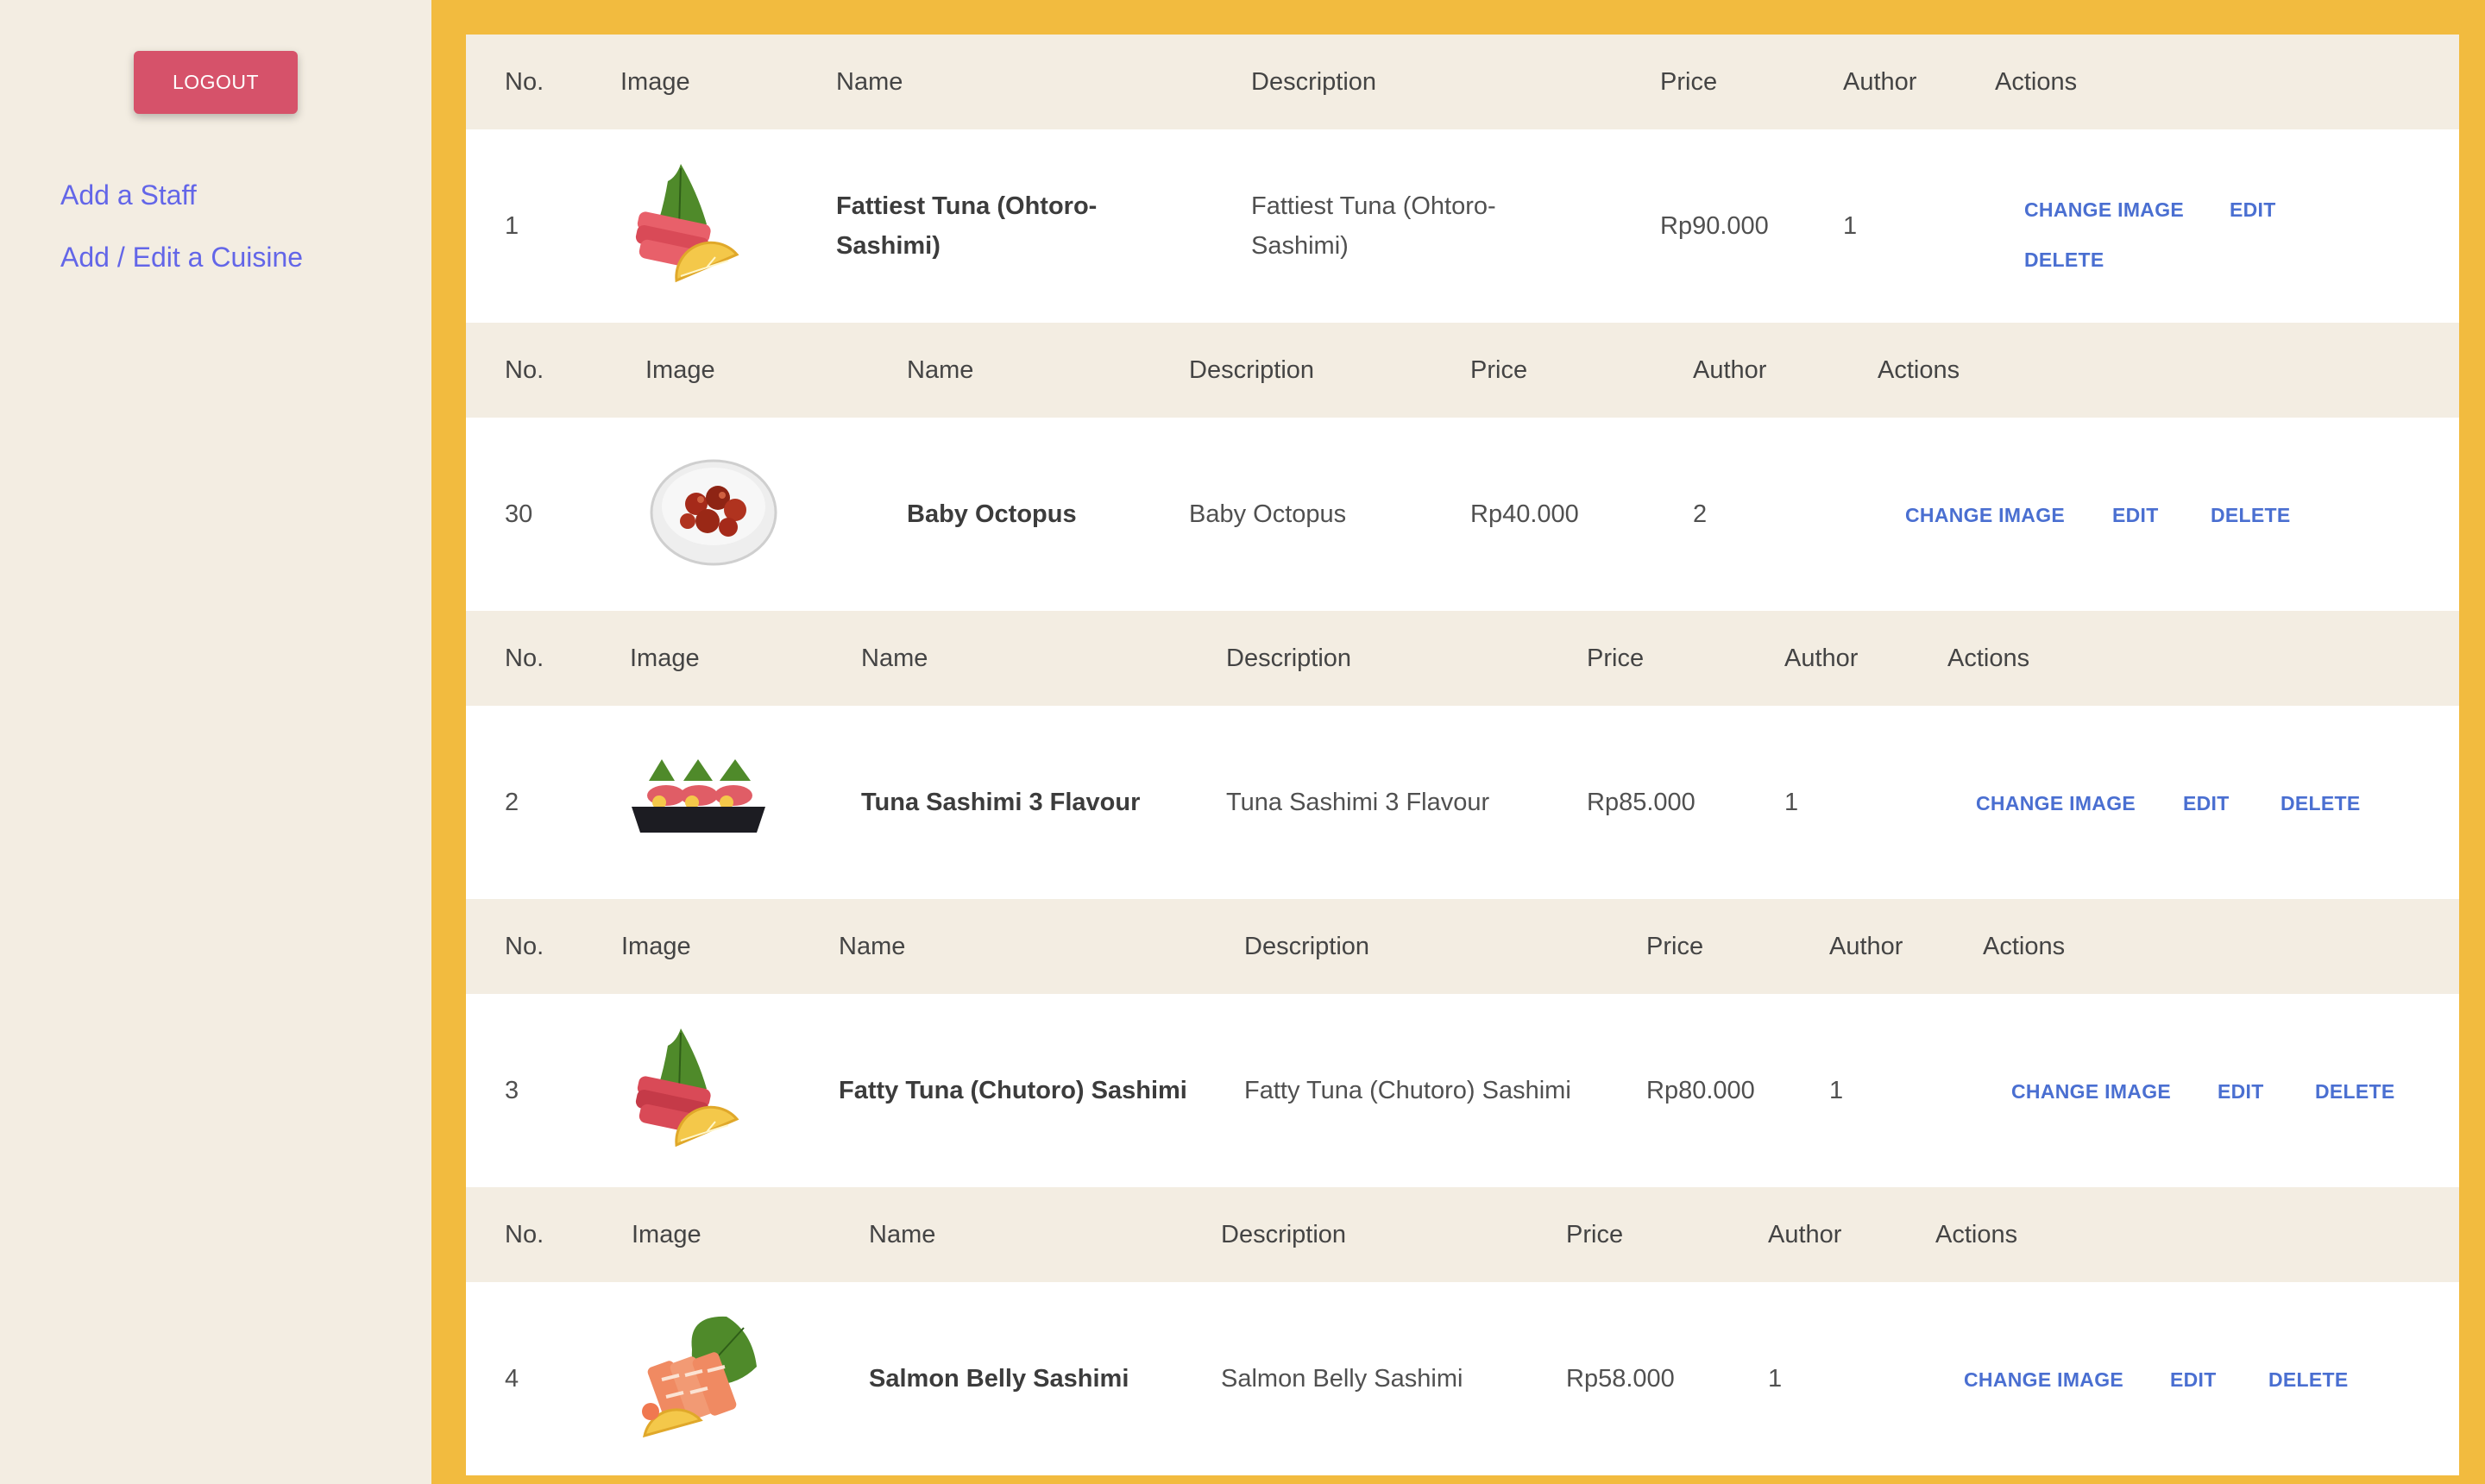  I want to click on salmon-sashimi-image, so click(699, 1377).